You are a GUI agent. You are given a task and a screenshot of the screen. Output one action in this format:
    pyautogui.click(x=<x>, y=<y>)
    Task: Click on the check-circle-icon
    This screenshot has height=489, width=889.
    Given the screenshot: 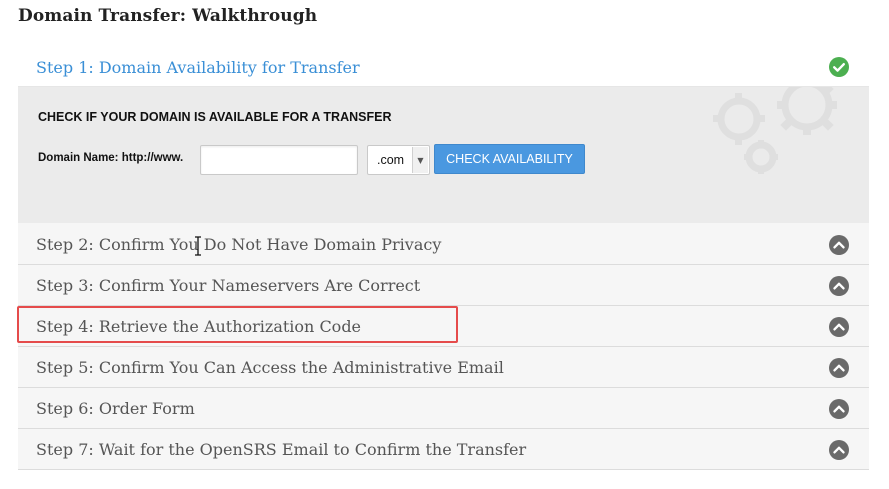 What is the action you would take?
    pyautogui.click(x=839, y=67)
    